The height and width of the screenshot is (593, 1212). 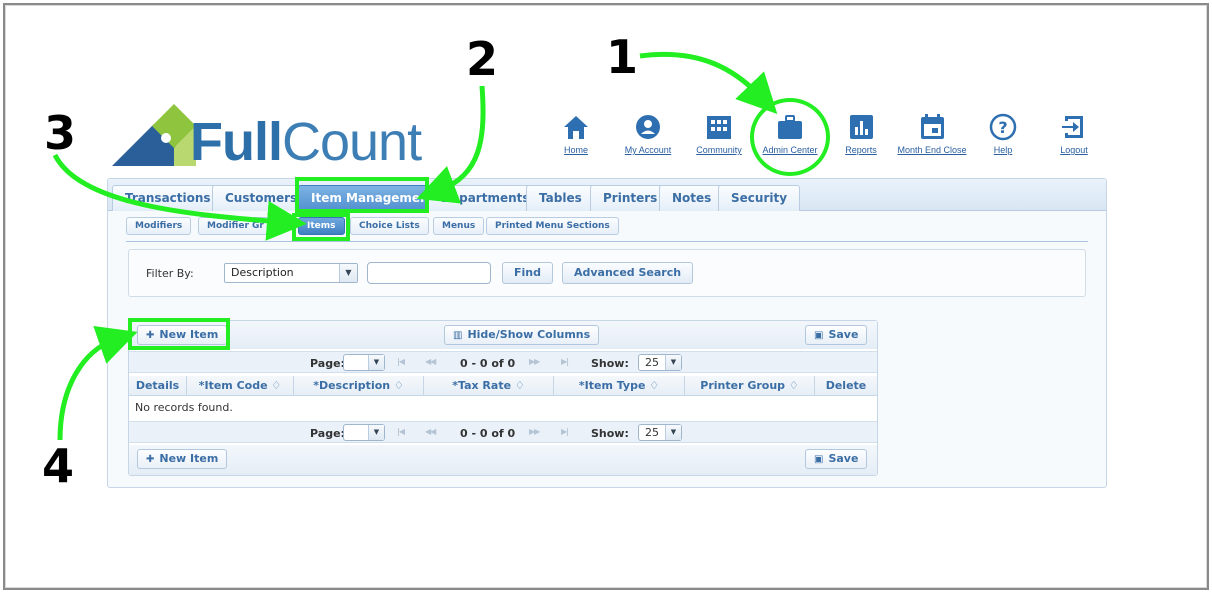 I want to click on hide-show-columns-button: ▥ Hide/Show Columns, so click(x=522, y=335).